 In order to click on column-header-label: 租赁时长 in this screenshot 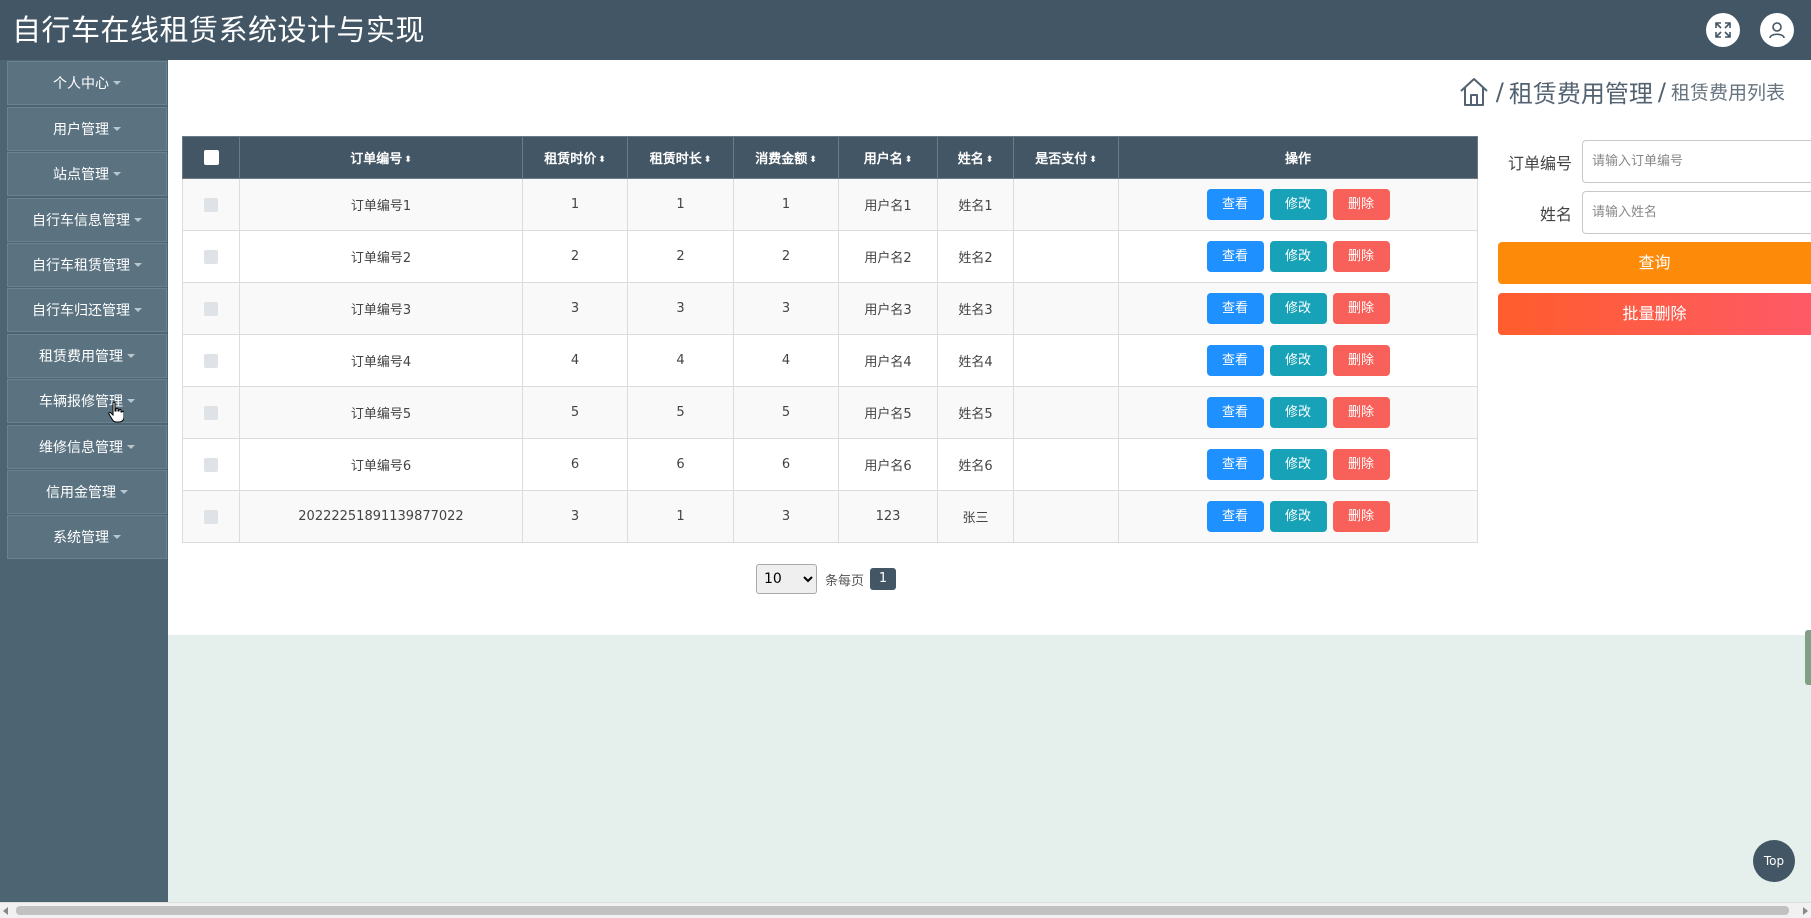, I will do `click(675, 159)`.